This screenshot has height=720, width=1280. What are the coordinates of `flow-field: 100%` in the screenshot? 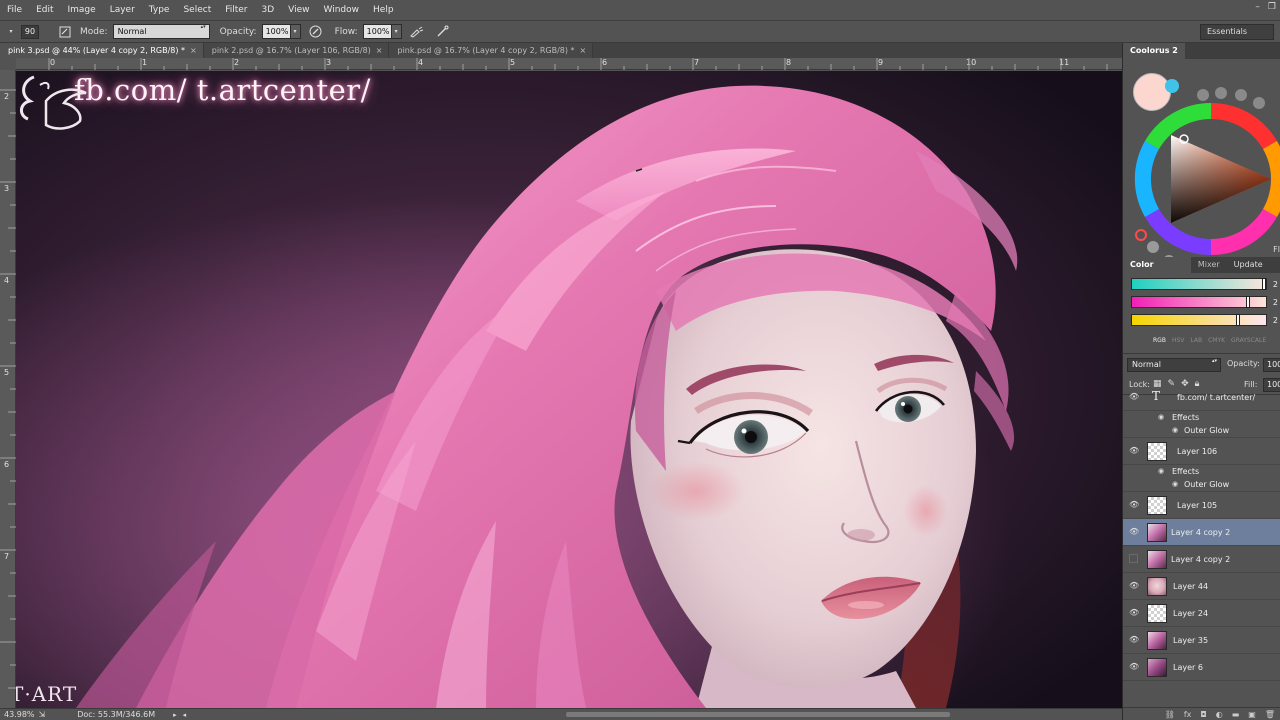 It's located at (377, 31).